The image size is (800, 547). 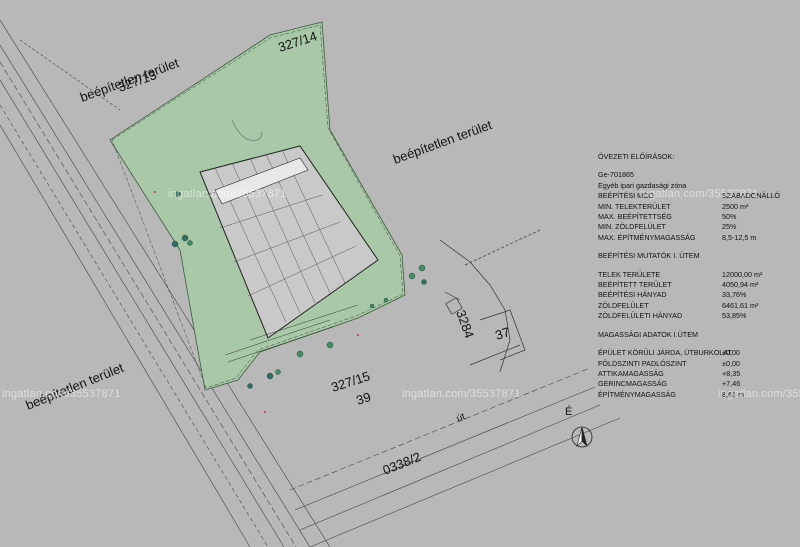 What do you see at coordinates (740, 285) in the screenshot?
I see `regulation-value: 4050,94 m²` at bounding box center [740, 285].